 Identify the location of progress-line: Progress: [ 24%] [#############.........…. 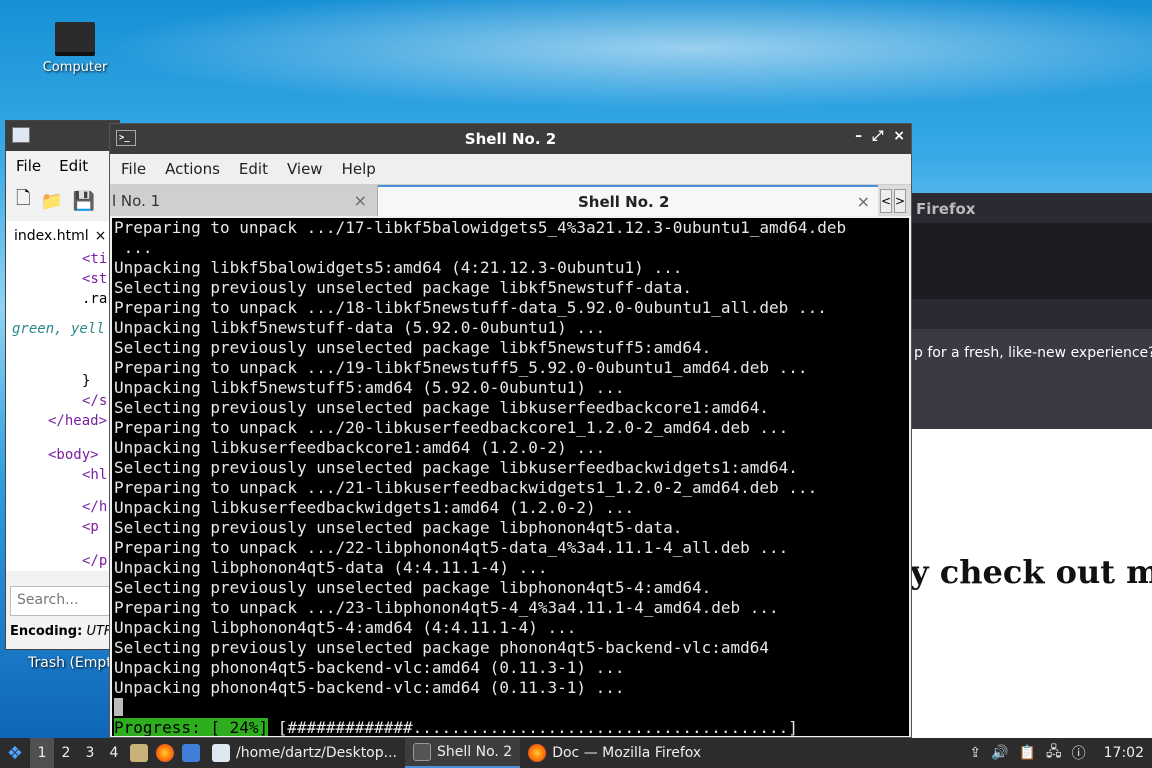
(511, 727).